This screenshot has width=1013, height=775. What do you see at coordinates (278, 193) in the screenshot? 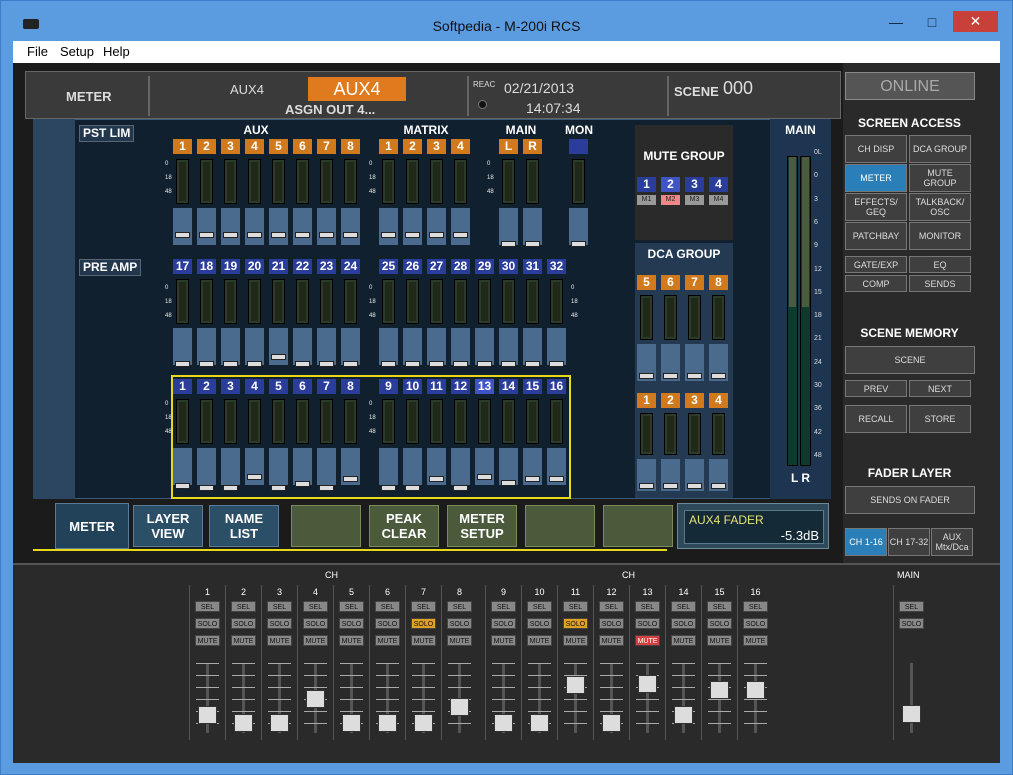
I see `meter-strip: 5` at bounding box center [278, 193].